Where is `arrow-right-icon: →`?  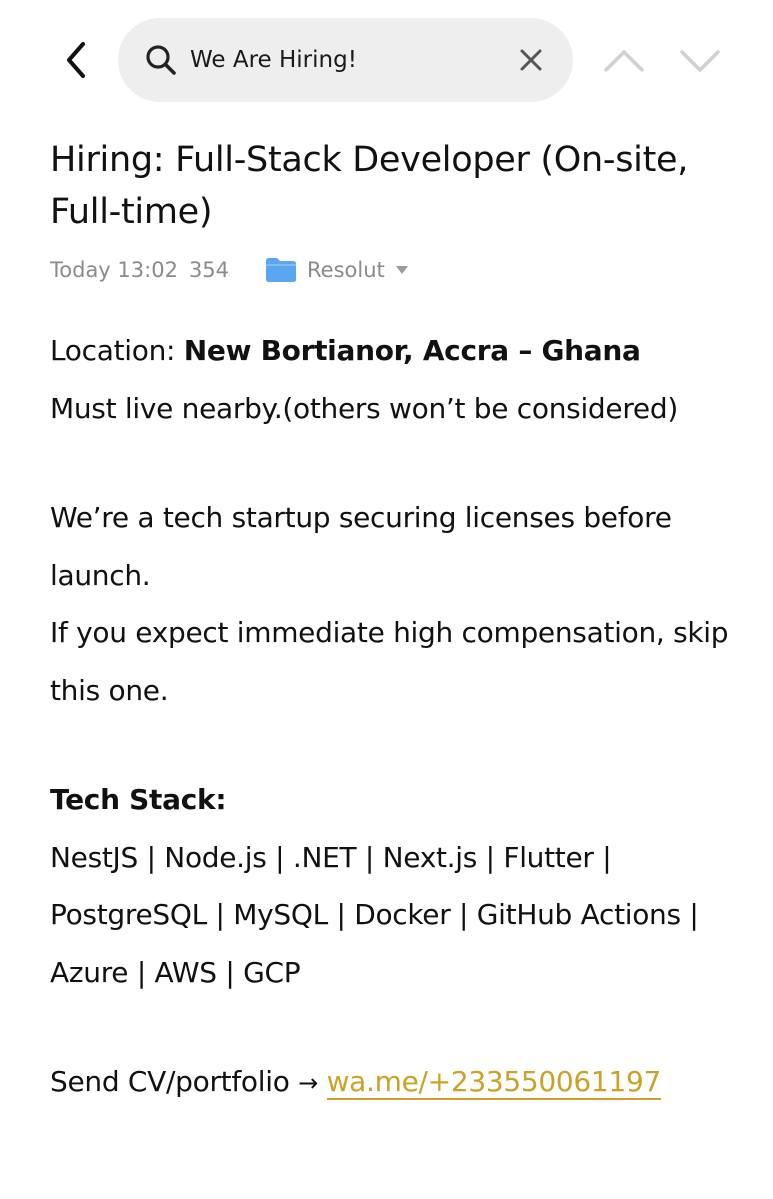 arrow-right-icon: → is located at coordinates (308, 1083).